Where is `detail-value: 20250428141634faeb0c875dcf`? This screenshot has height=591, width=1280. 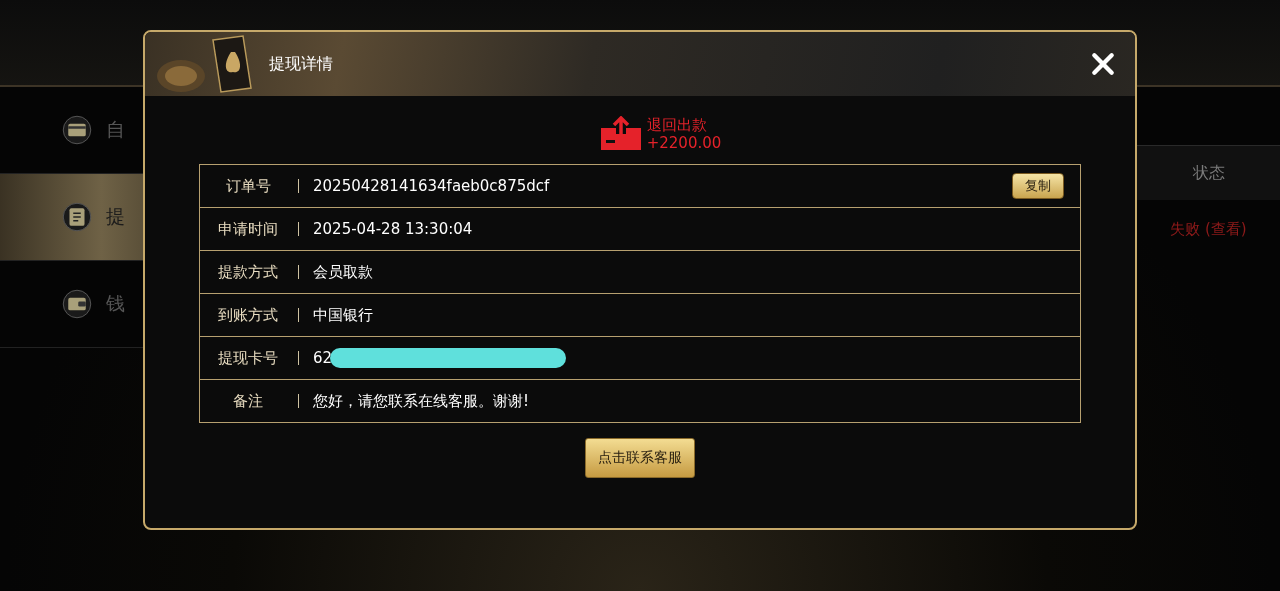 detail-value: 20250428141634faeb0c875dcf is located at coordinates (431, 186).